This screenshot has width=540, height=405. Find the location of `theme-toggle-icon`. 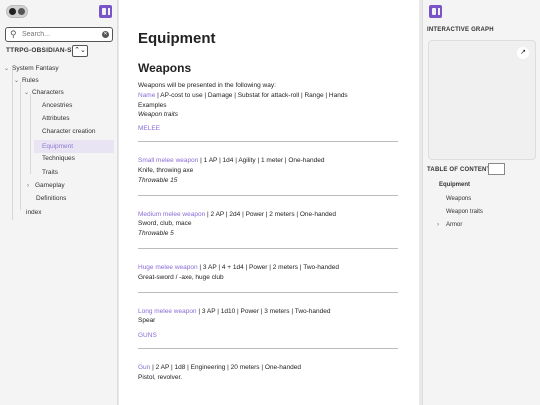

theme-toggle-icon is located at coordinates (17, 11).